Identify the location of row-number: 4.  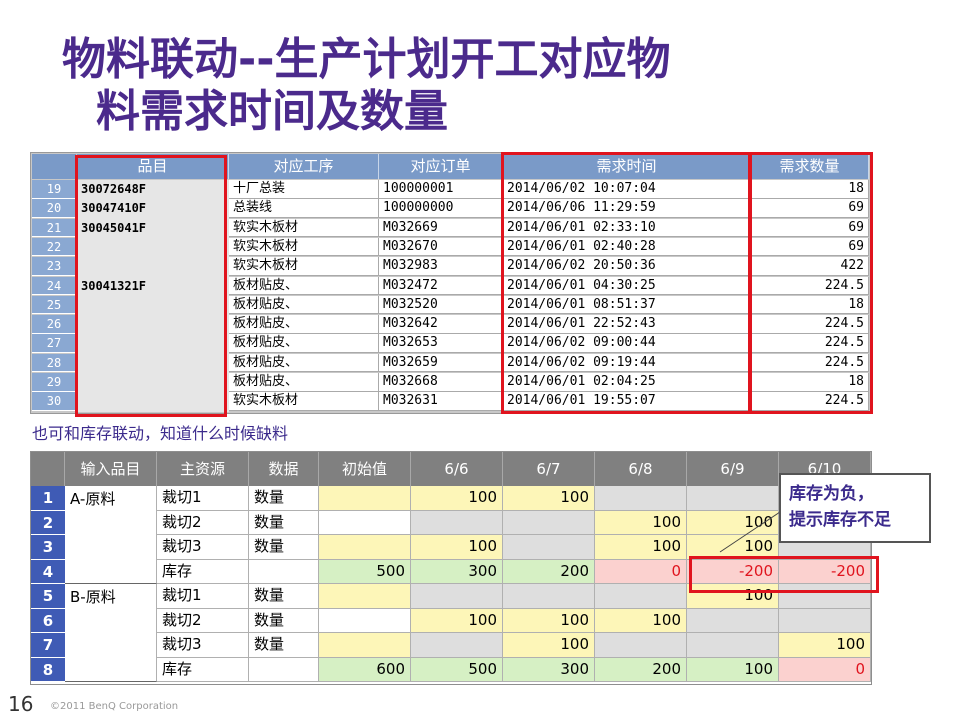
(48, 571).